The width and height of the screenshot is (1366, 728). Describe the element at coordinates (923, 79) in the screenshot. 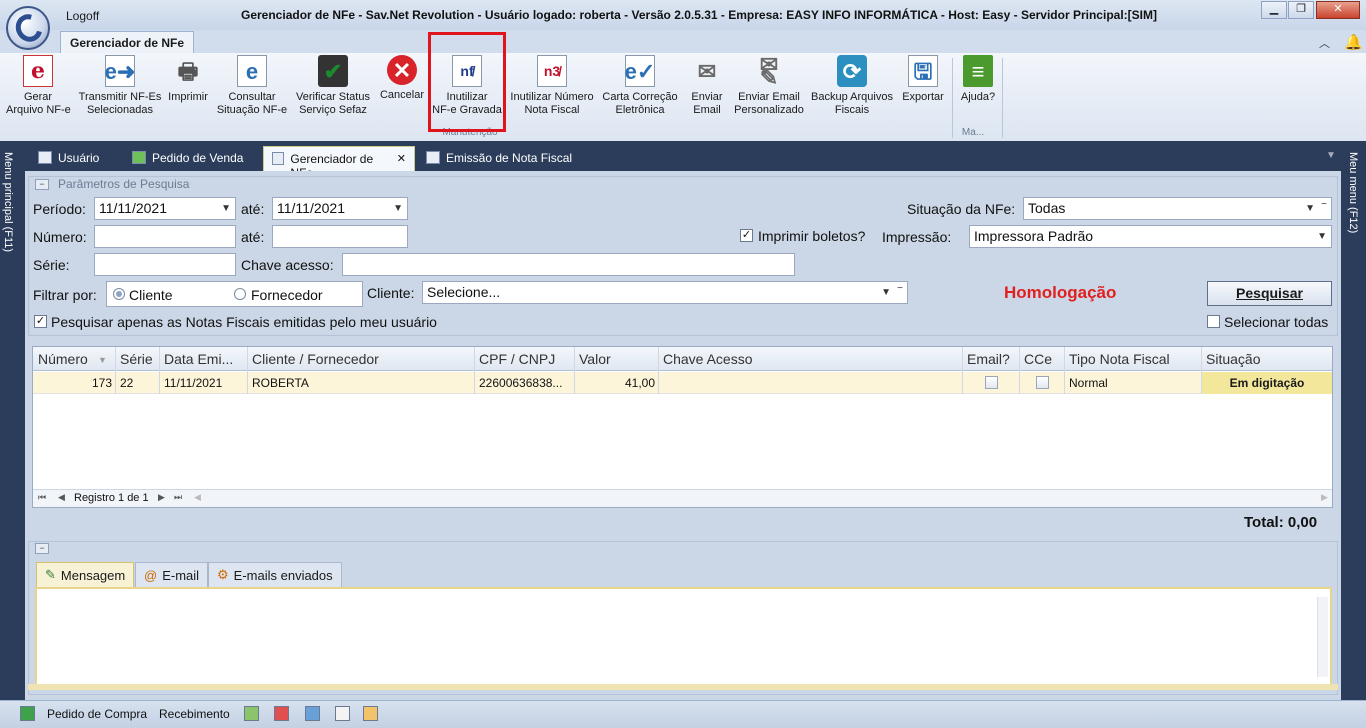

I see `exportar-button: 🖫 Exportar` at that location.